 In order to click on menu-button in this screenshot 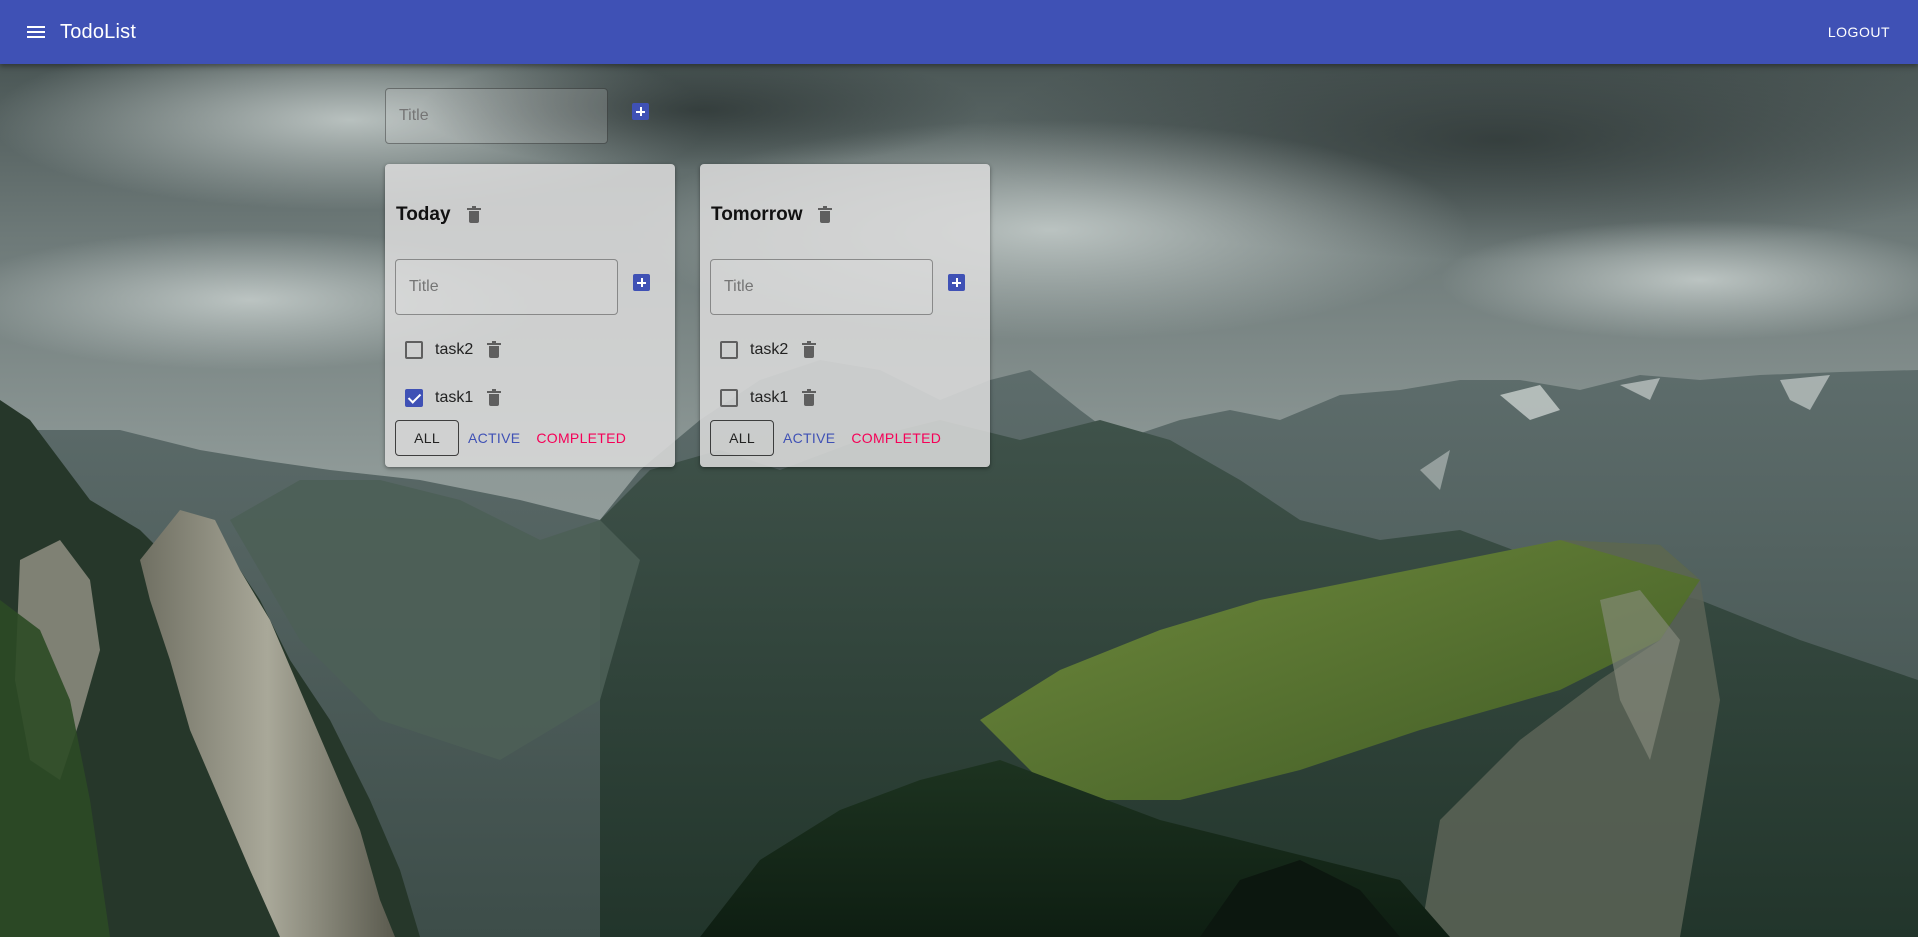, I will do `click(36, 32)`.